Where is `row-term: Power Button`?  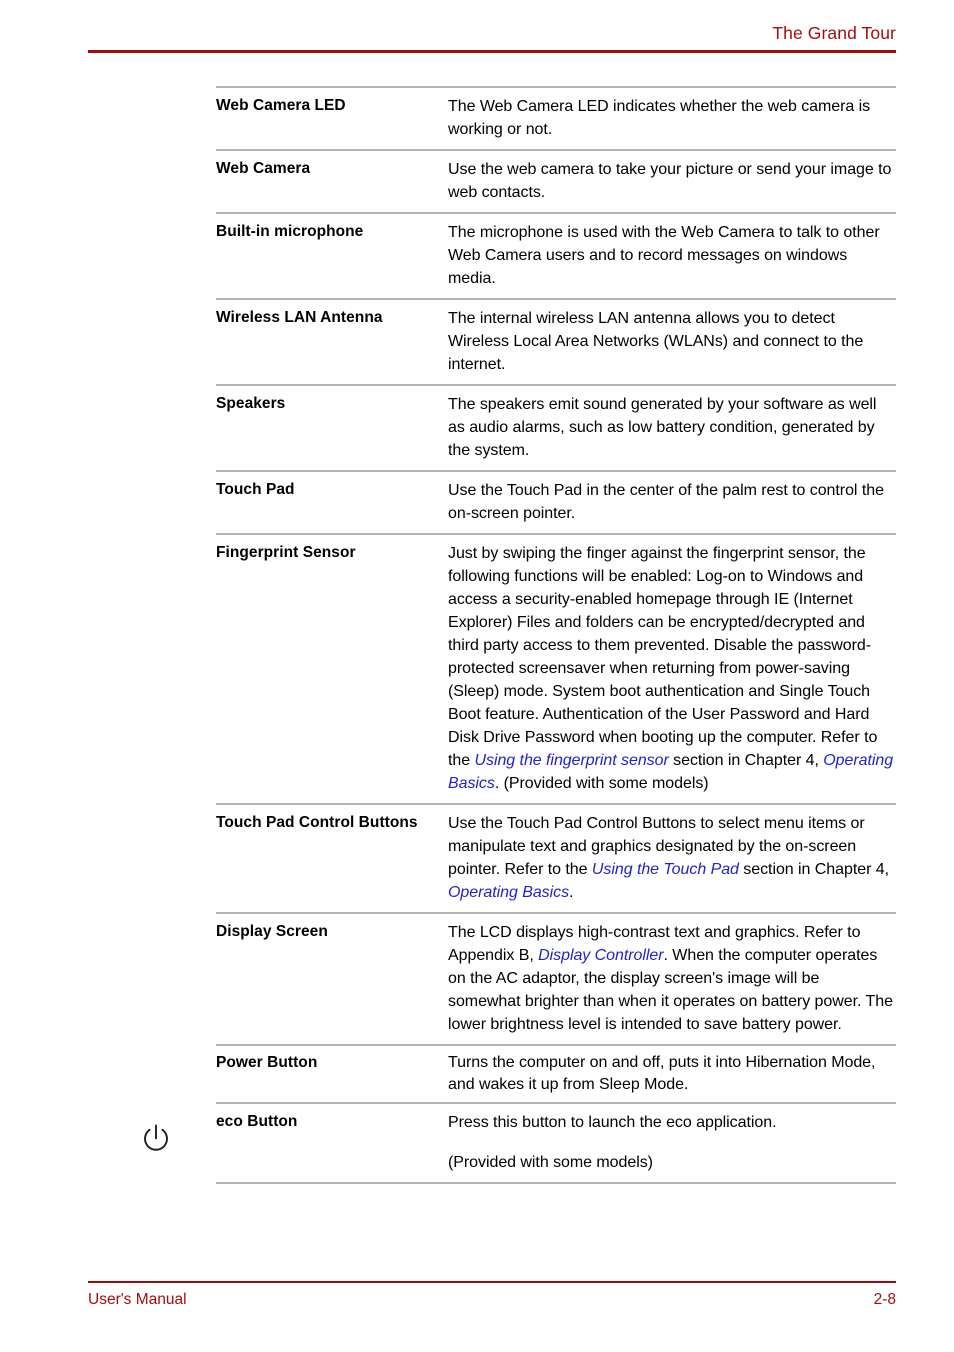 row-term: Power Button is located at coordinates (267, 1062).